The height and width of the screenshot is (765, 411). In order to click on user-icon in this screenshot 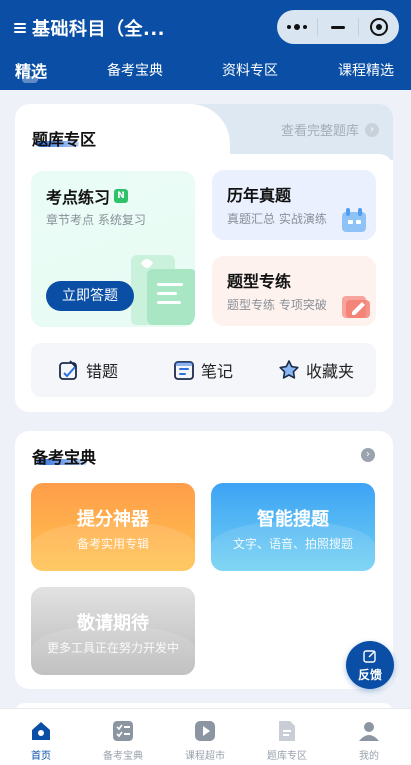, I will do `click(369, 731)`.